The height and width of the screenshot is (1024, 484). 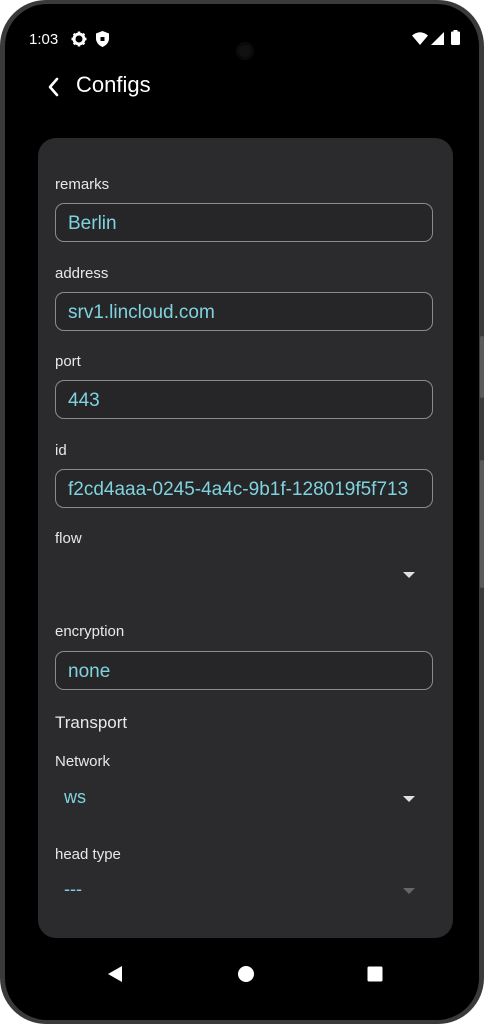 I want to click on transport-heading: Transport, so click(x=91, y=722).